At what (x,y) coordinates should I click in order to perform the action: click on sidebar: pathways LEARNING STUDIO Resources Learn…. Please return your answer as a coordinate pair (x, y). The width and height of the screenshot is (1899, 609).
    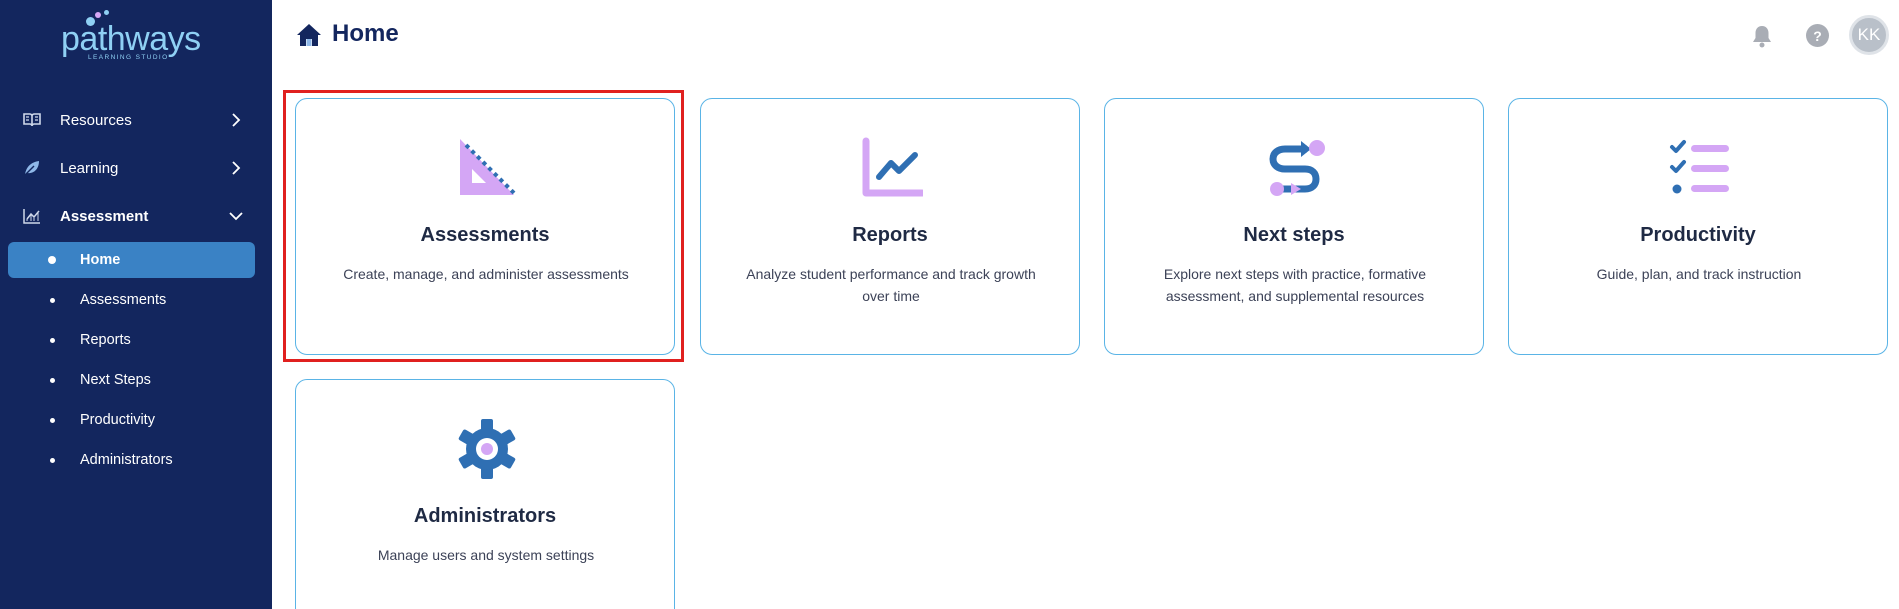
    Looking at the image, I should click on (136, 304).